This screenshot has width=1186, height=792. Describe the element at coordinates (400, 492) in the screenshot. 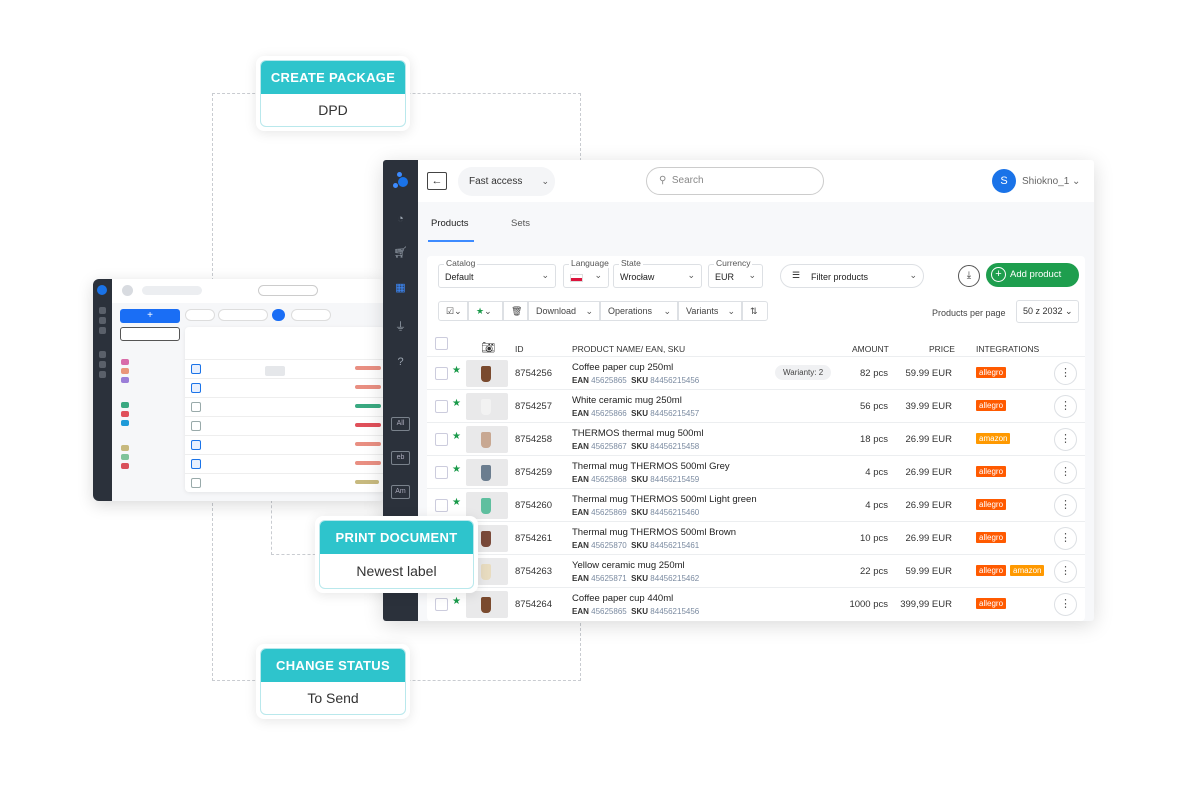

I see `sidebar-tag-amazon: Am` at that location.